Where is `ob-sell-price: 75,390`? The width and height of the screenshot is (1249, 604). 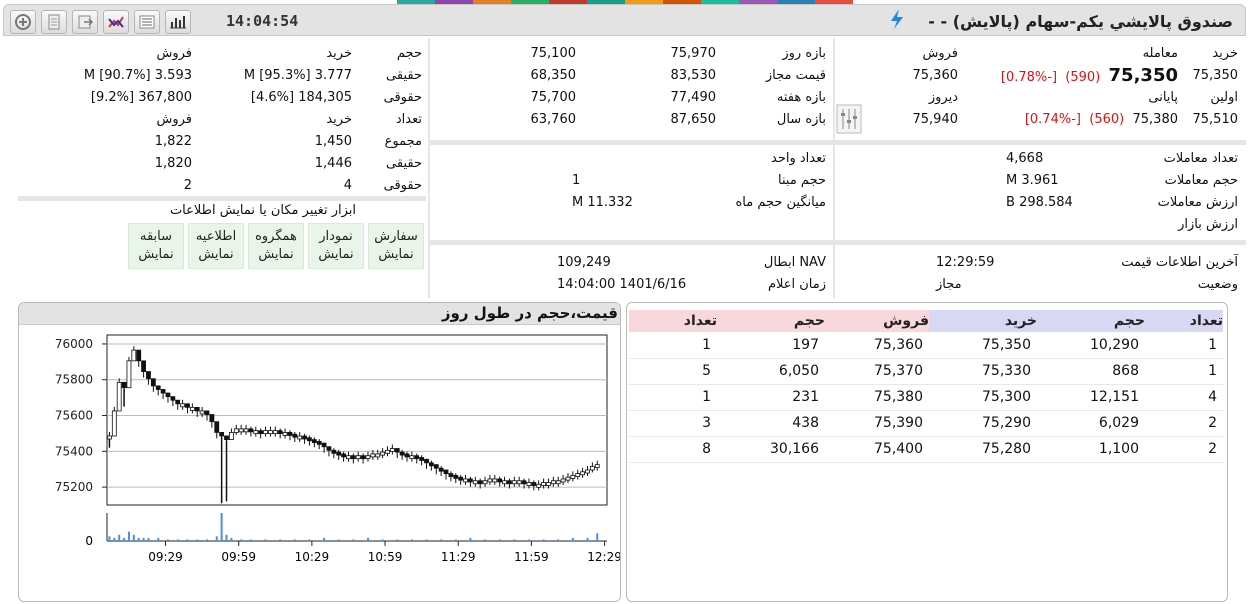 ob-sell-price: 75,390 is located at coordinates (877, 423).